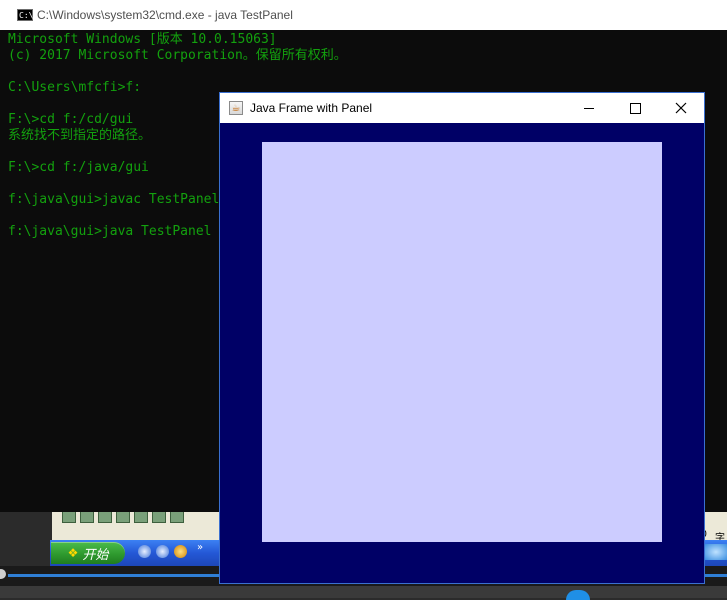 This screenshot has width=727, height=600. I want to click on start-button: ❖ 开始, so click(88, 553).